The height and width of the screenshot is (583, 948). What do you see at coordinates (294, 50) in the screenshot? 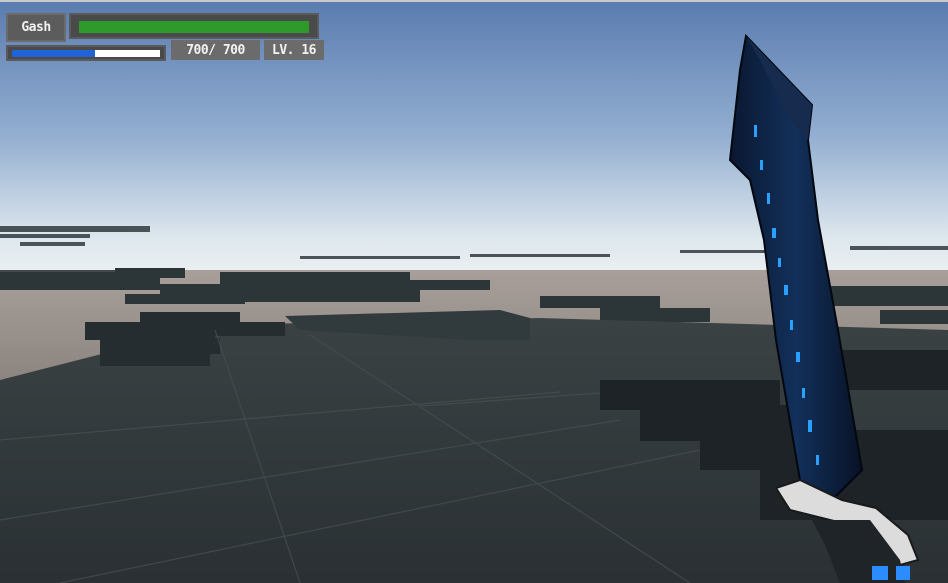
I see `level-readout: LV. 16` at bounding box center [294, 50].